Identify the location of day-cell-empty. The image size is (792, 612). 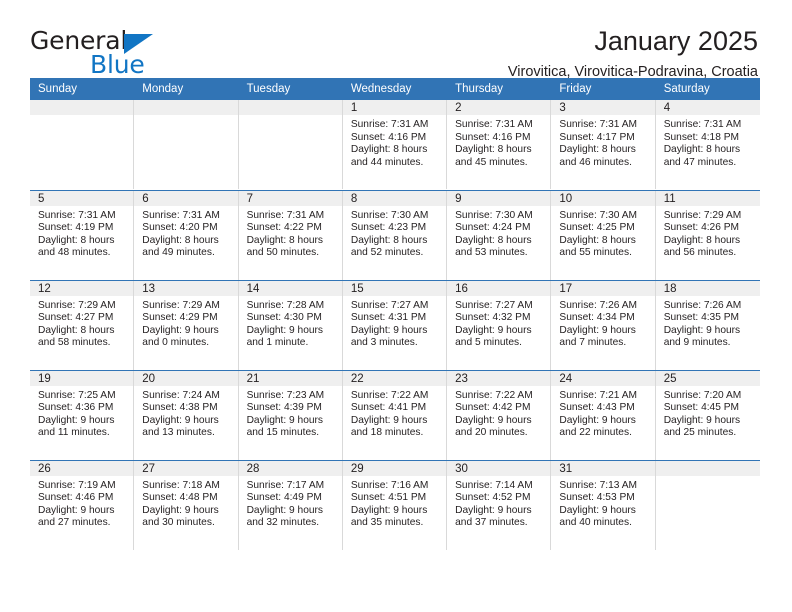
(186, 144).